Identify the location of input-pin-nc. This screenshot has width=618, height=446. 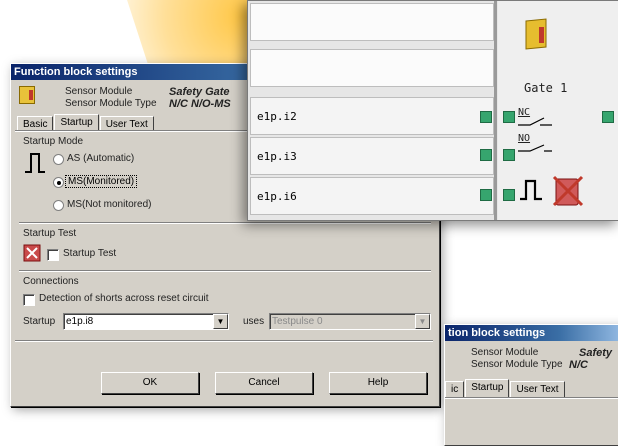
(509, 117).